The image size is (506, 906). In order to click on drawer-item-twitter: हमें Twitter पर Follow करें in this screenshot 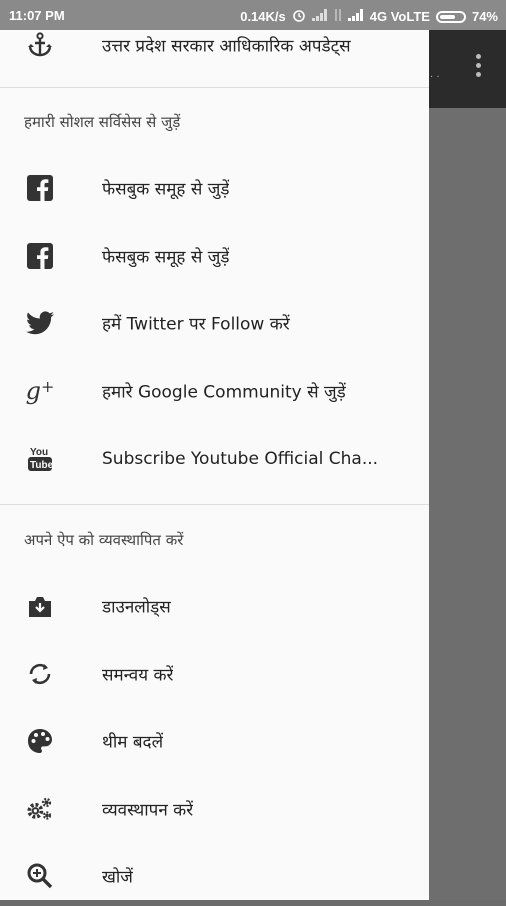, I will do `click(214, 323)`.